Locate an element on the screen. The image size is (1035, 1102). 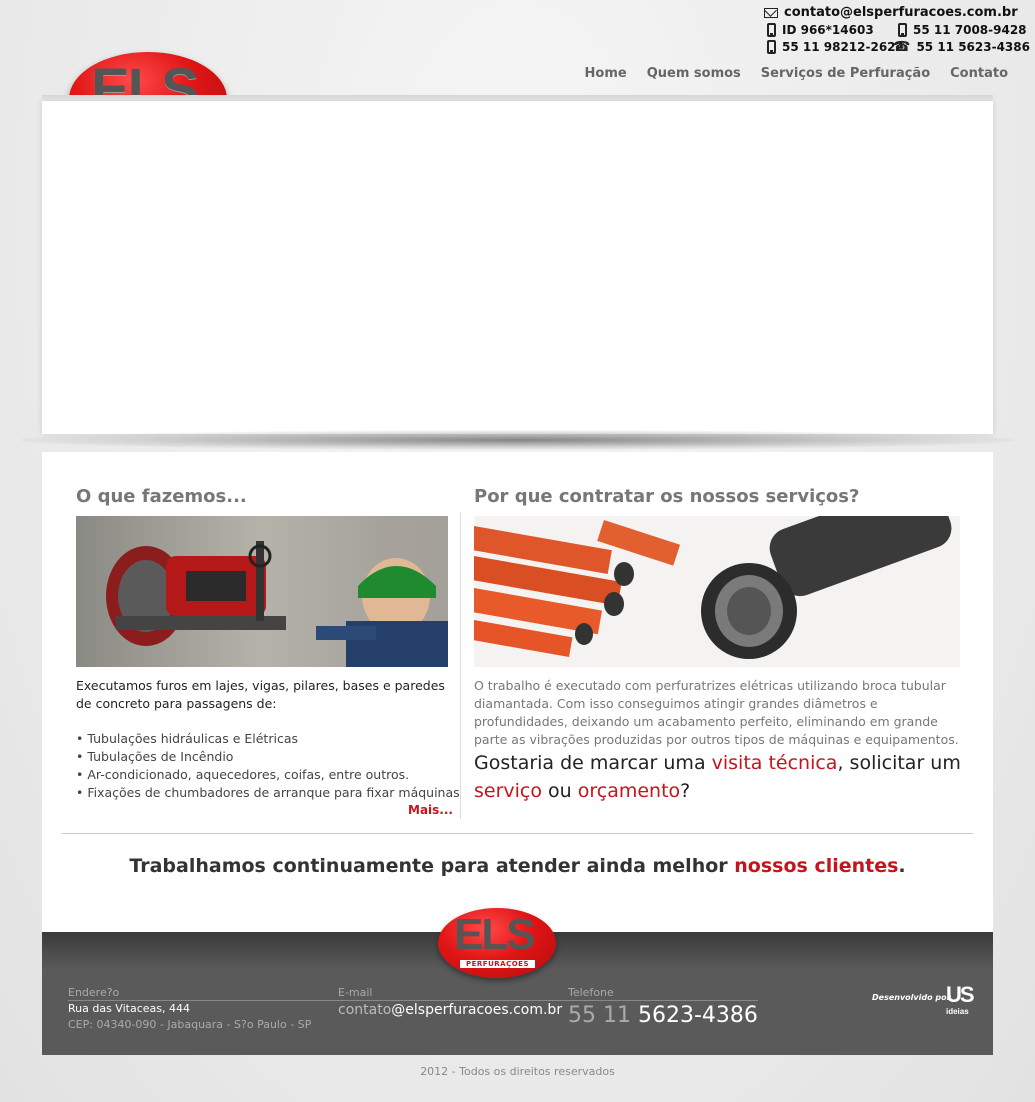
header-phone2-text: 55 11 98212-2622 is located at coordinates (843, 47).